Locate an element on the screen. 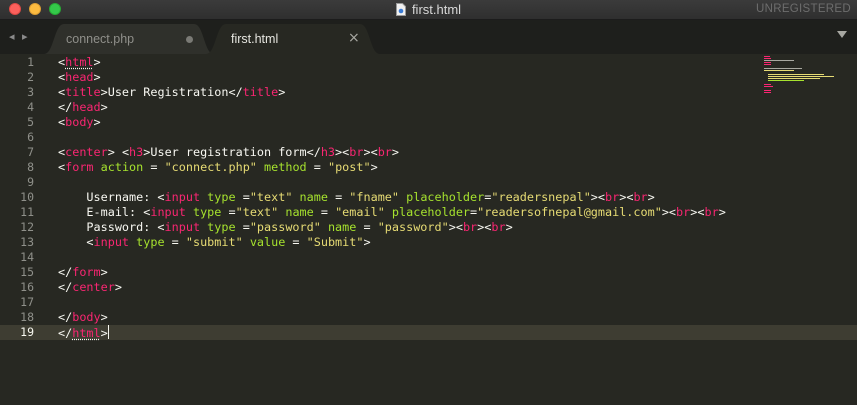  code-line: 9 is located at coordinates (428, 182).